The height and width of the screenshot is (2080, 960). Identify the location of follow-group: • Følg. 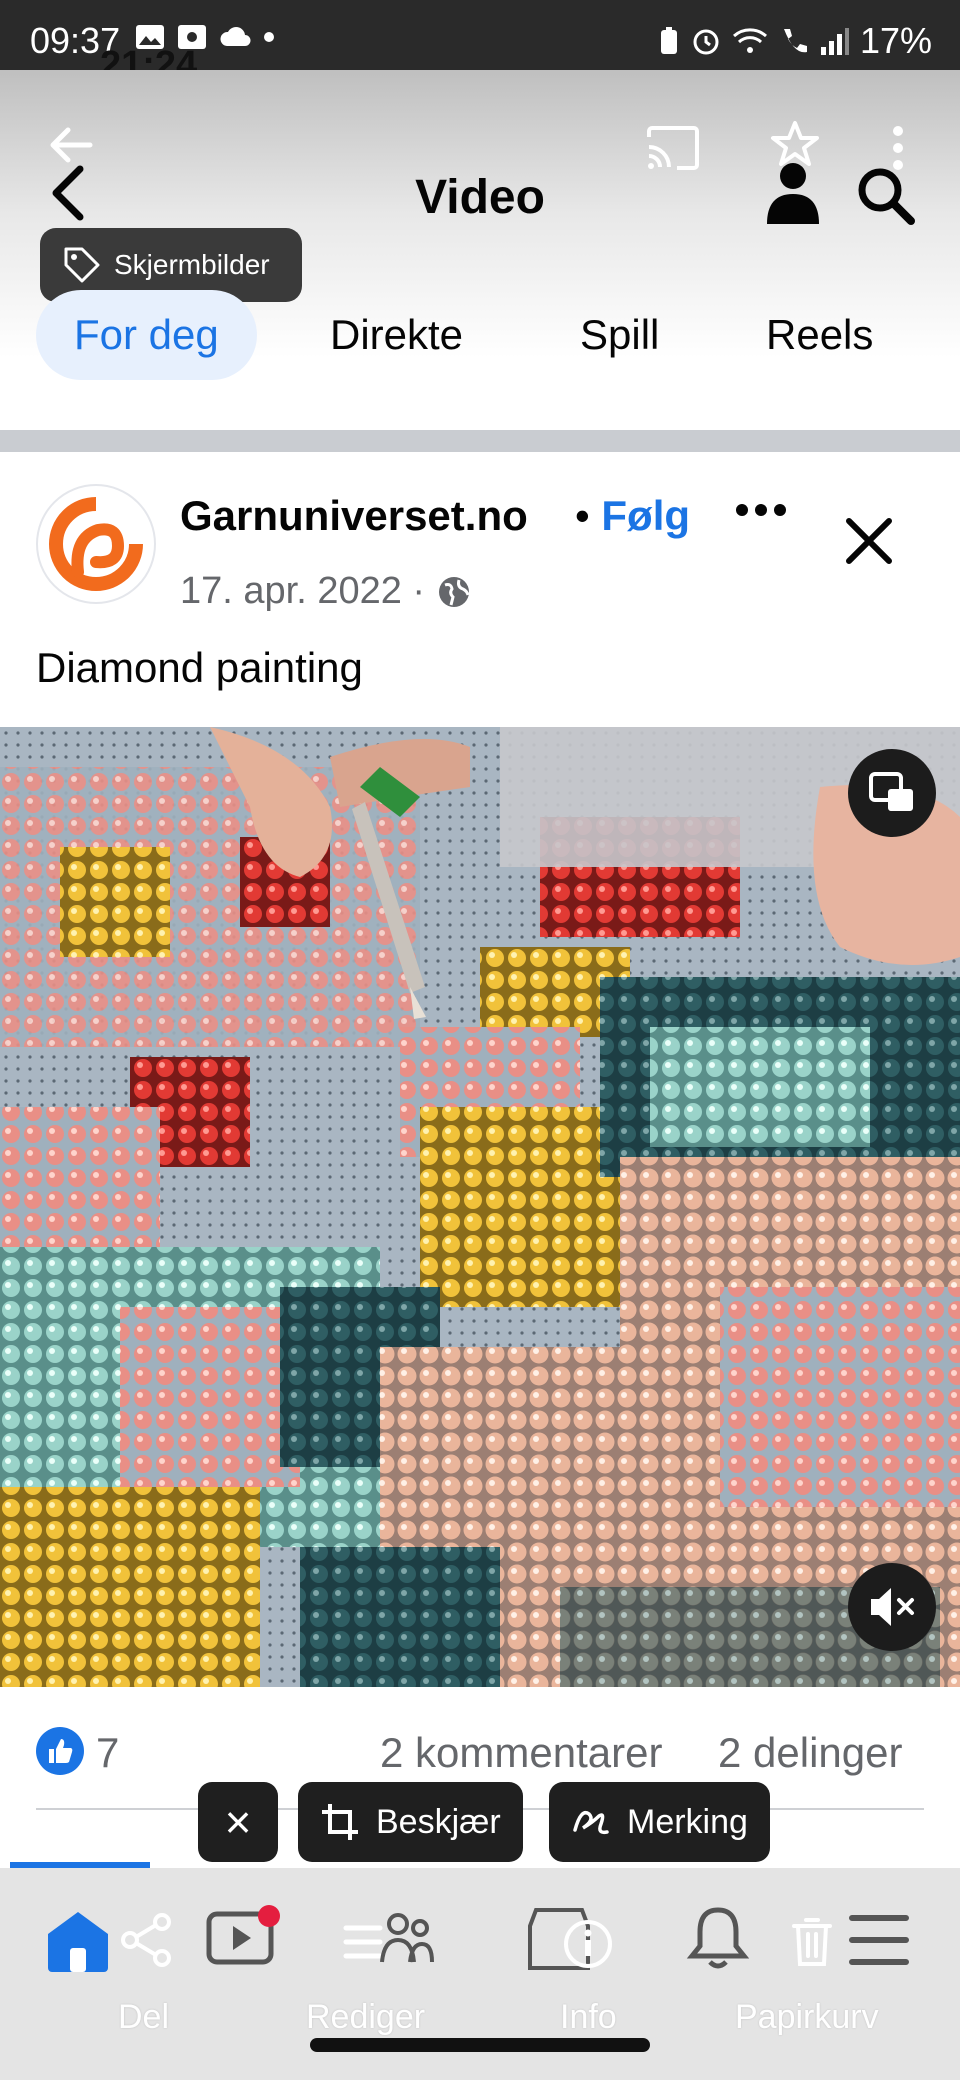
(632, 516).